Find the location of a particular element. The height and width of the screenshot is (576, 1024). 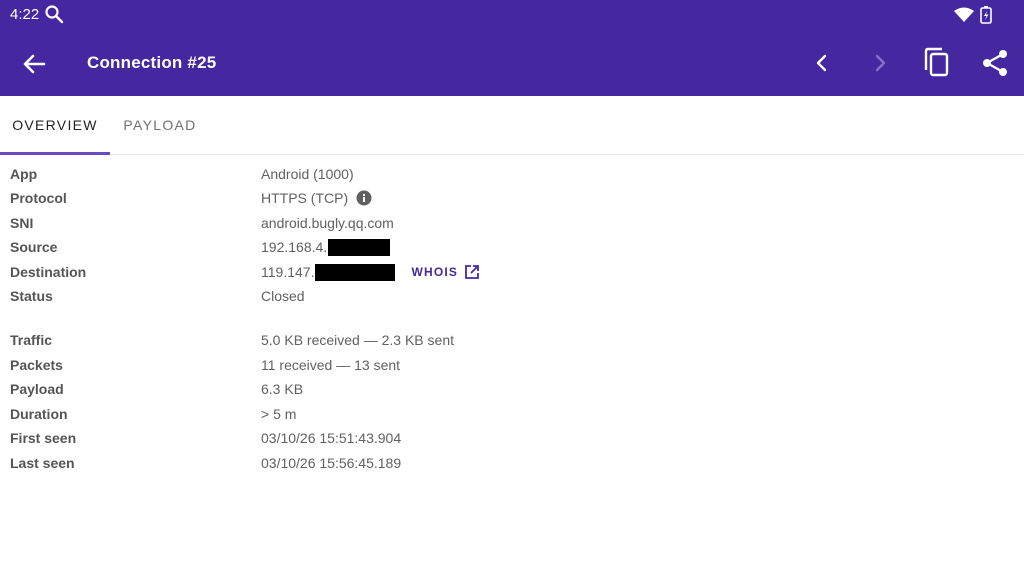

first-seen-value: 03/10/26 15:51:43.904 is located at coordinates (331, 438).